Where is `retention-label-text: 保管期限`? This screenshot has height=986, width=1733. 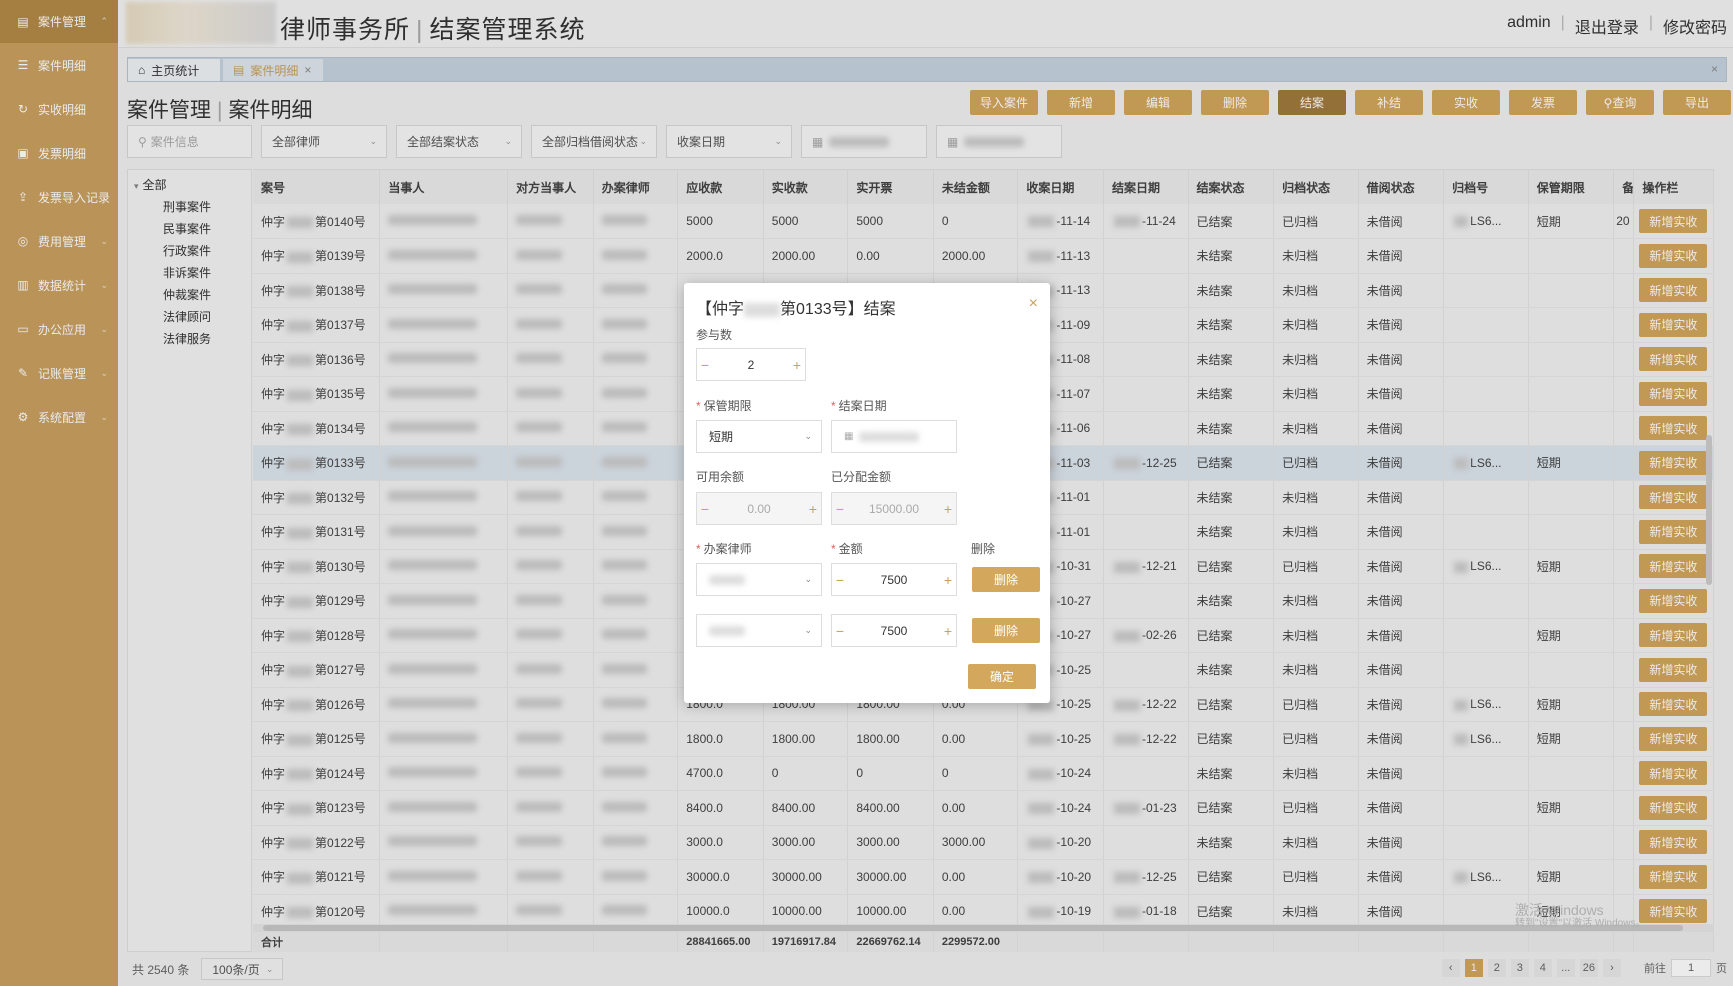
retention-label-text: 保管期限 is located at coordinates (727, 406).